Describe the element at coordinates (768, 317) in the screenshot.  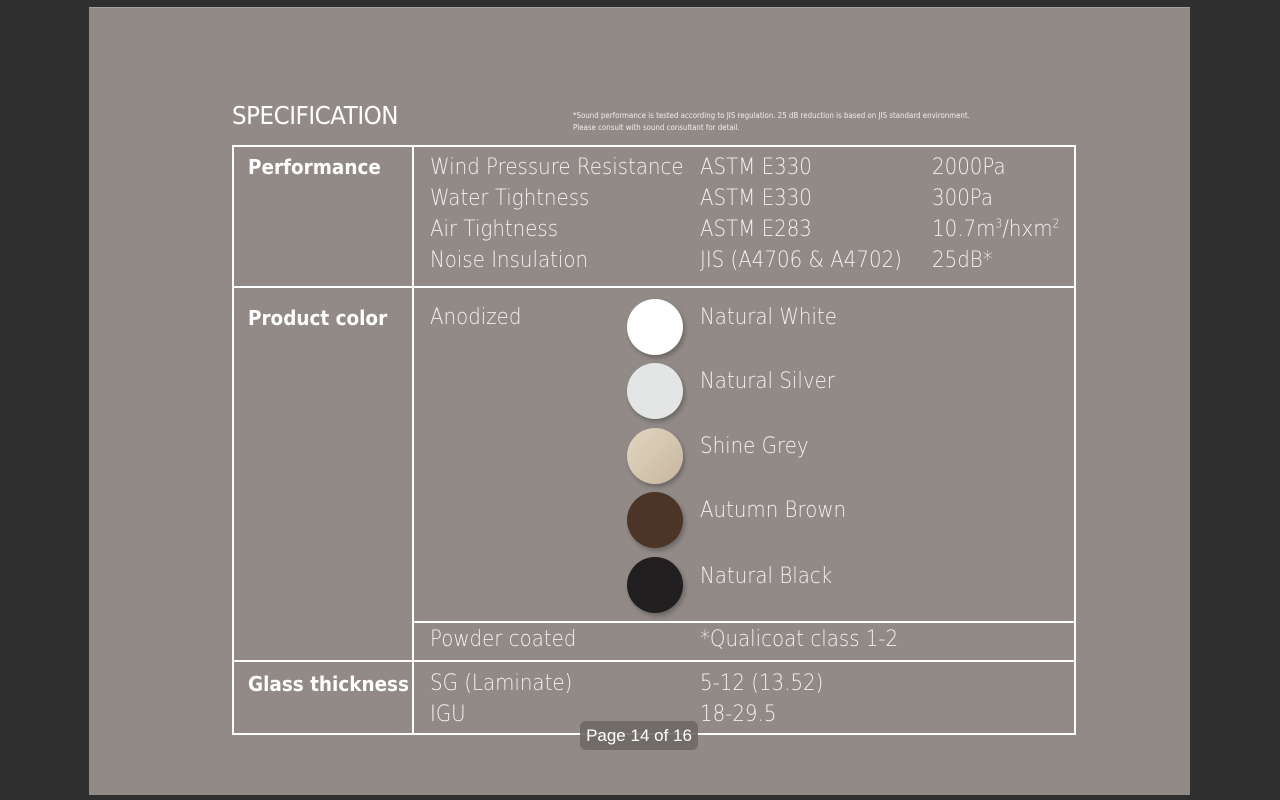
I see `color-name: Natural White` at that location.